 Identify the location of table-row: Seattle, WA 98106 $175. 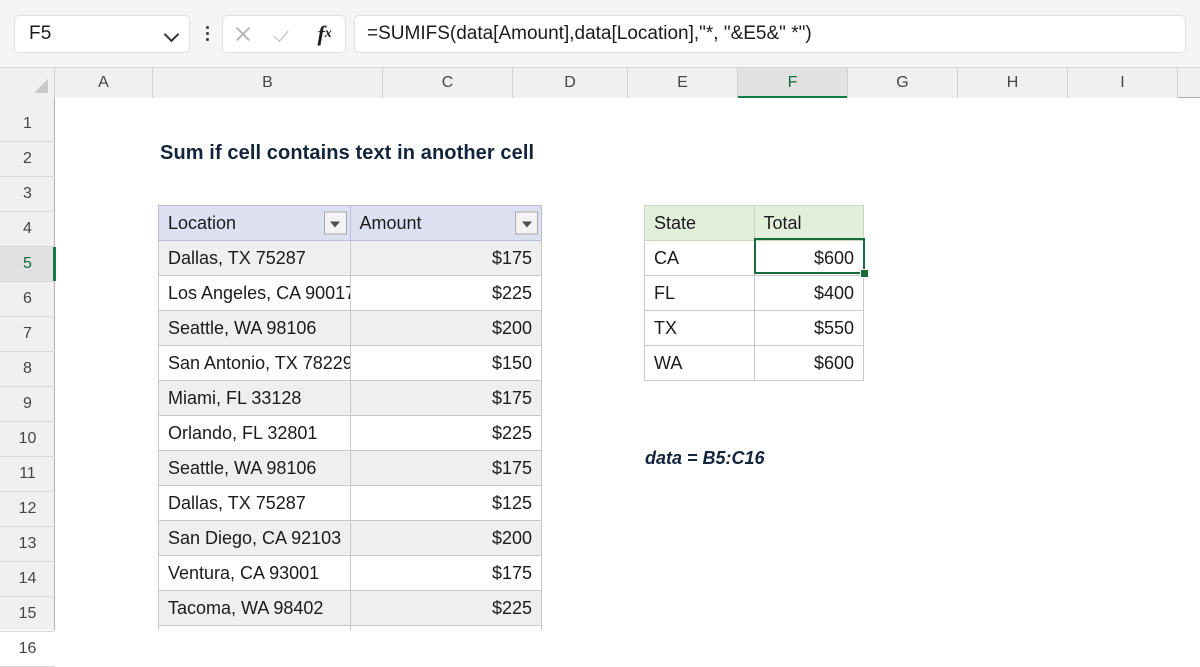
(350, 468).